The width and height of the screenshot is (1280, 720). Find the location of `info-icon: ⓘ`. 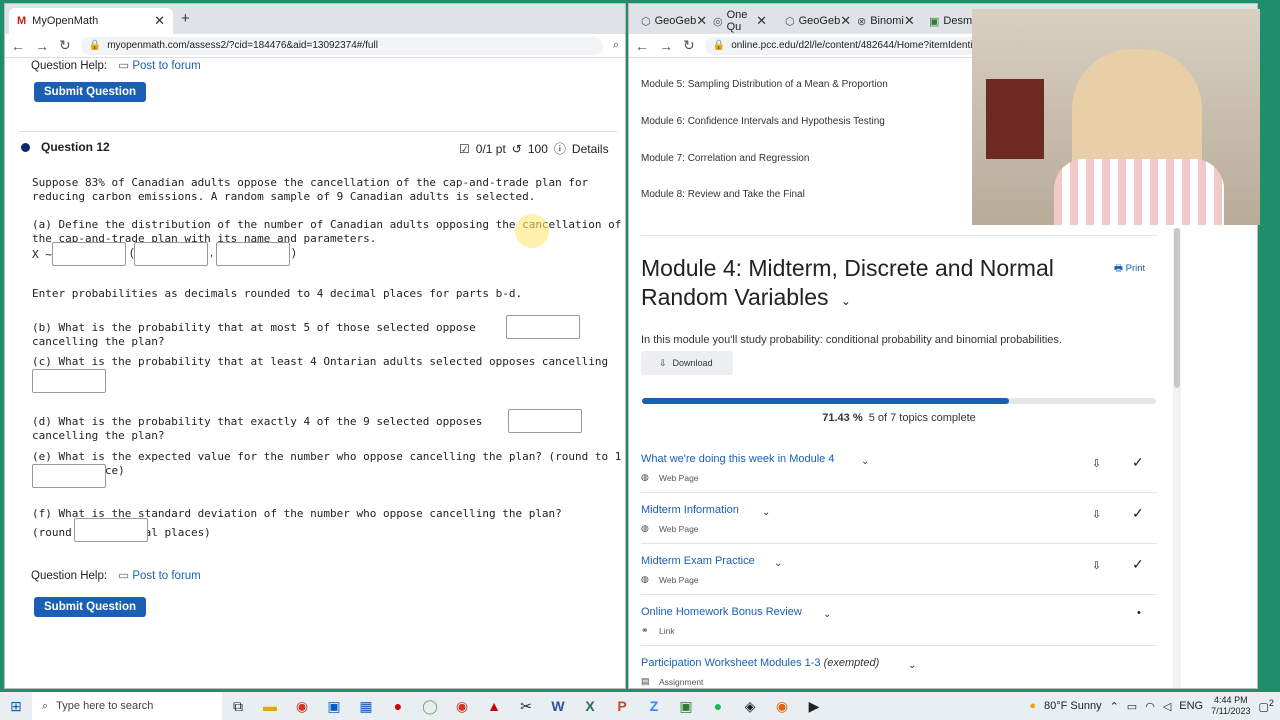

info-icon: ⓘ is located at coordinates (560, 148).